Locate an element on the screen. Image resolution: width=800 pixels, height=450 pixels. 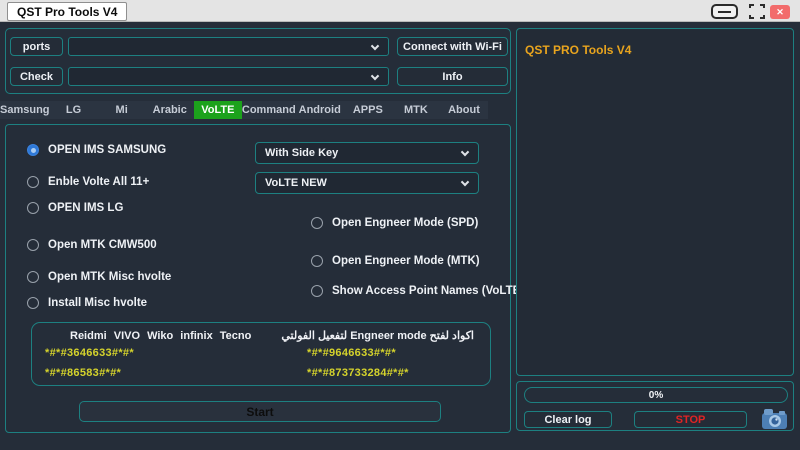
check-button: Check is located at coordinates (36, 76).